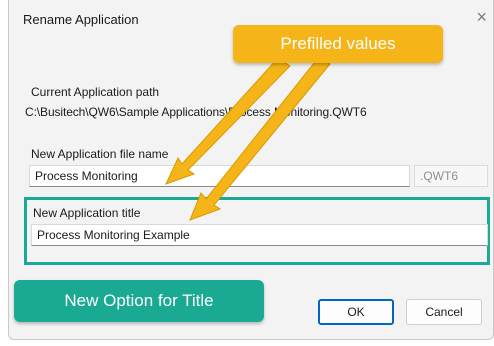 The image size is (494, 346). Describe the element at coordinates (356, 312) in the screenshot. I see `ok-button: OK` at that location.